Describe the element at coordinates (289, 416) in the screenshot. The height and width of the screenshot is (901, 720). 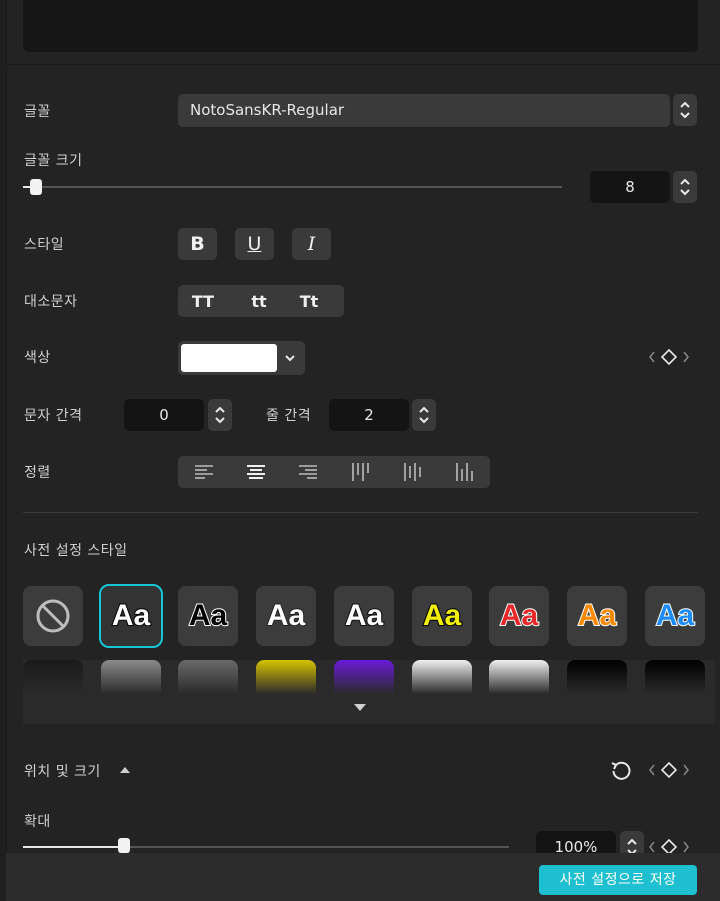
I see `line-spacing-label: 줄 간격` at that location.